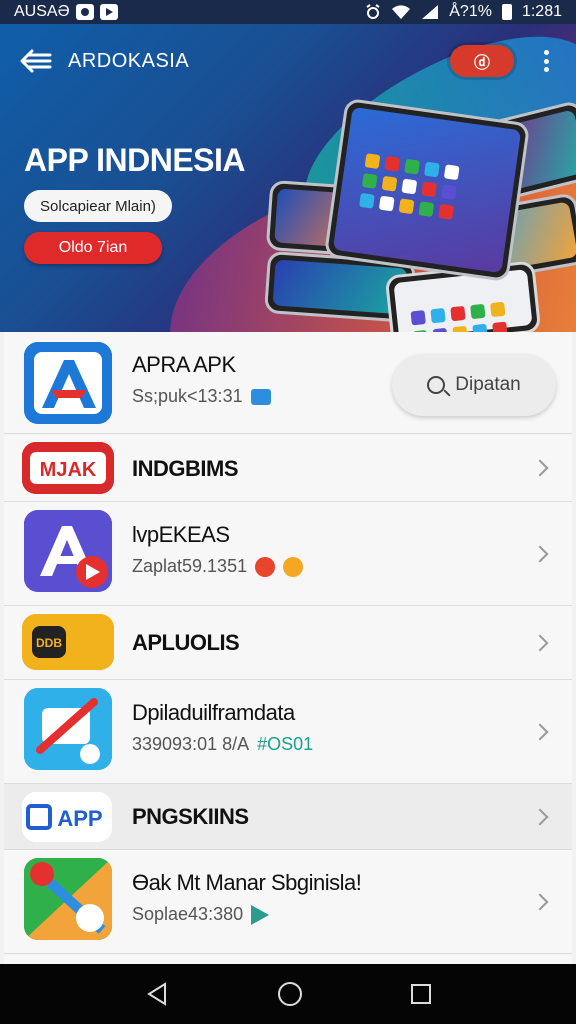 The image size is (576, 1024). Describe the element at coordinates (470, 11) in the screenshot. I see `battery-percent: Å?1%` at that location.